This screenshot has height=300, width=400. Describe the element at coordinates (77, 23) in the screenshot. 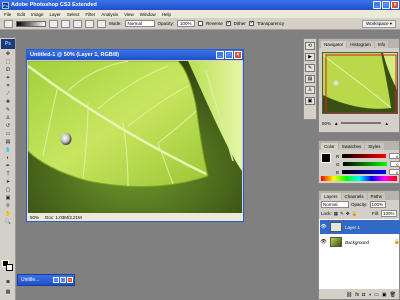

I see `angle-gradient-button` at that location.